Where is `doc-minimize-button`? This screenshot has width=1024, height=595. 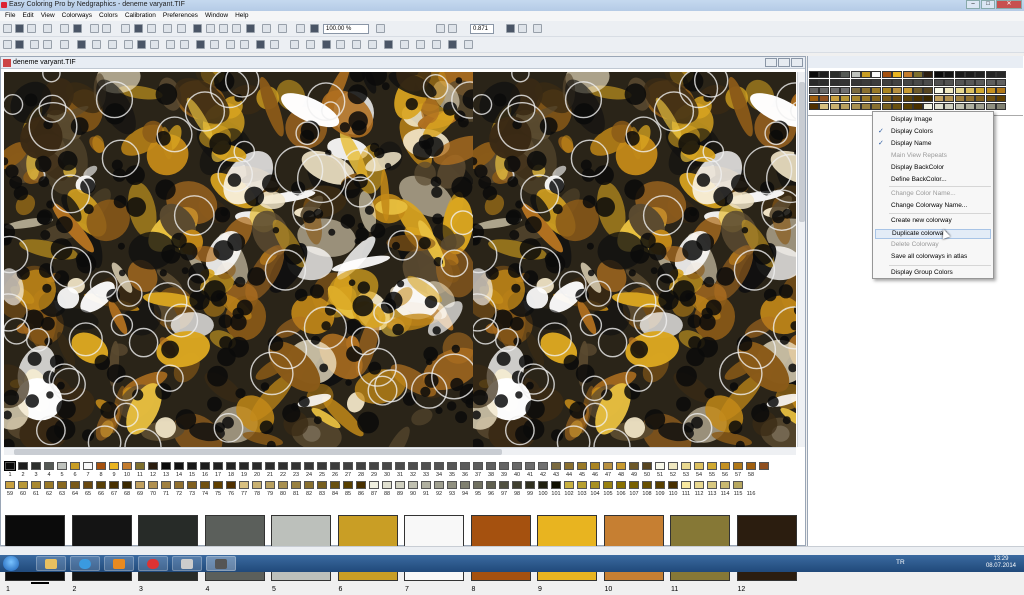 doc-minimize-button is located at coordinates (771, 62).